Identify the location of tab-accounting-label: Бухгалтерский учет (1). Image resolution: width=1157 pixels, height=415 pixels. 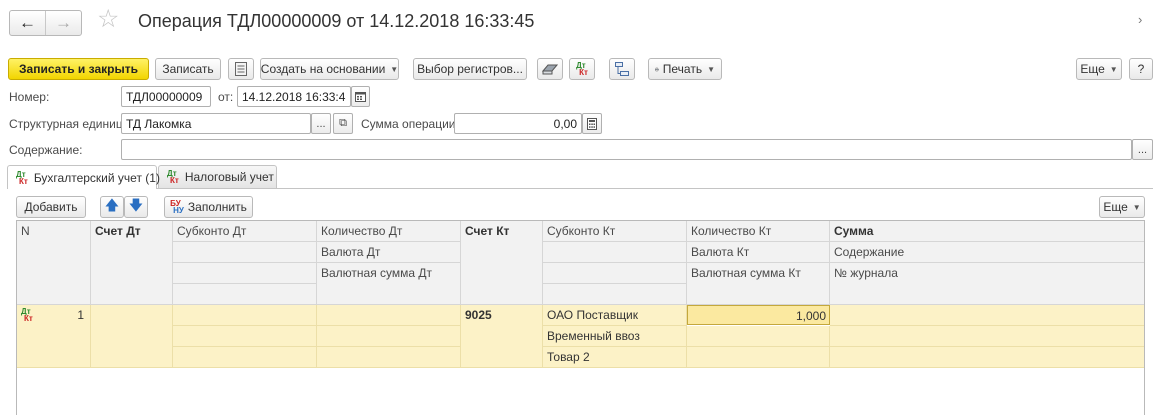
(96, 177).